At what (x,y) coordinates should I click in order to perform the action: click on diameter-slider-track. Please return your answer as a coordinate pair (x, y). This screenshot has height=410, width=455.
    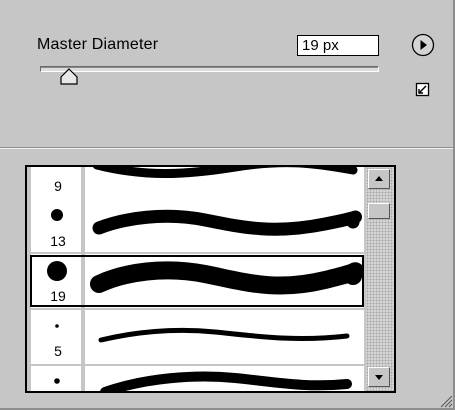
    Looking at the image, I should click on (209, 69).